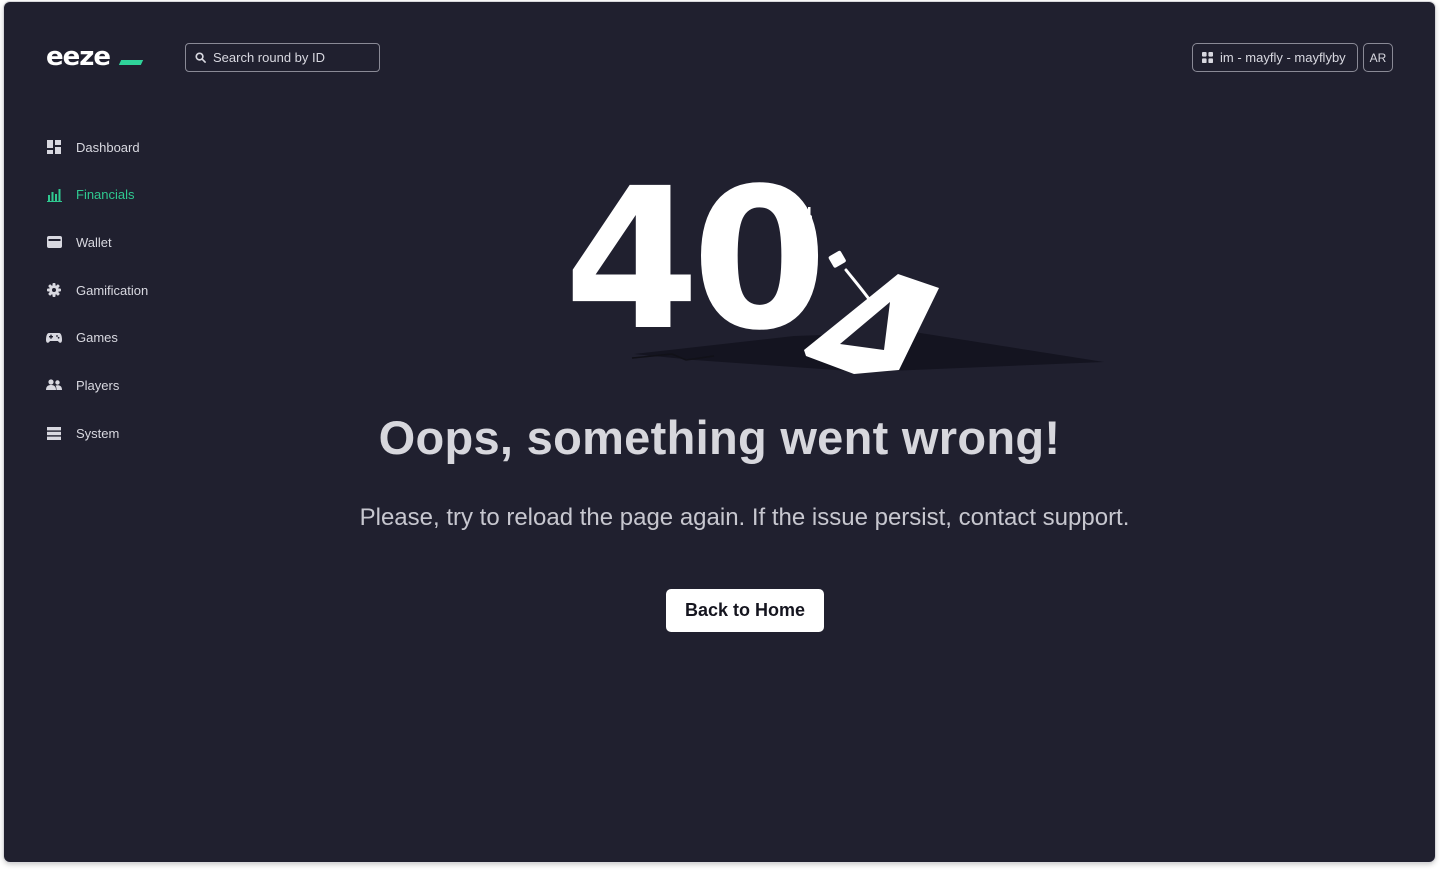 Image resolution: width=1440 pixels, height=870 pixels. I want to click on error-illustration: 40, so click(834, 277).